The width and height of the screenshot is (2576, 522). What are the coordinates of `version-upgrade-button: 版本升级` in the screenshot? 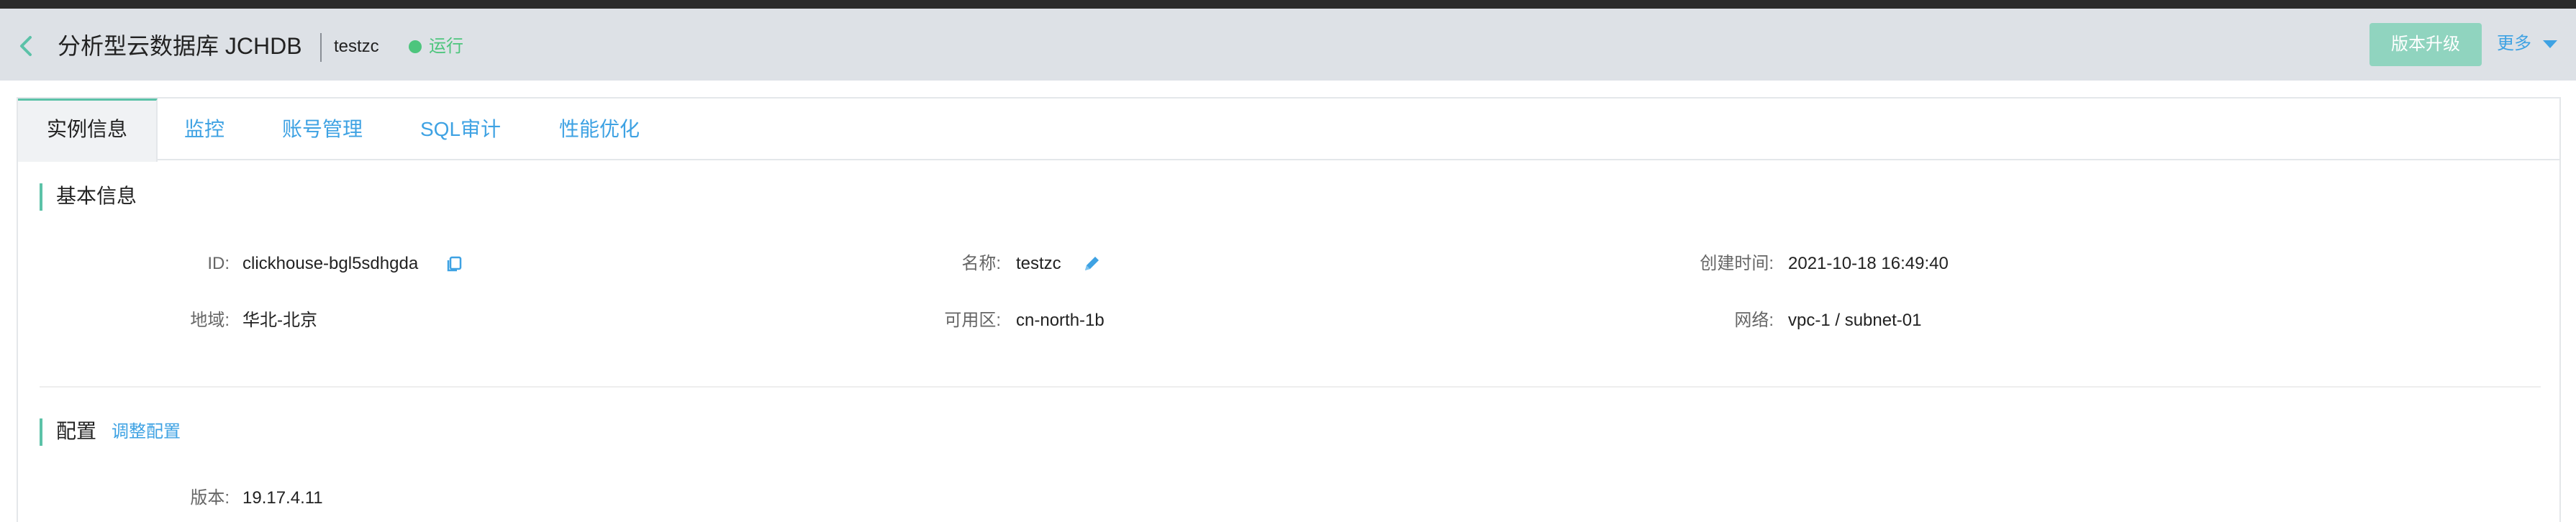 It's located at (2425, 44).